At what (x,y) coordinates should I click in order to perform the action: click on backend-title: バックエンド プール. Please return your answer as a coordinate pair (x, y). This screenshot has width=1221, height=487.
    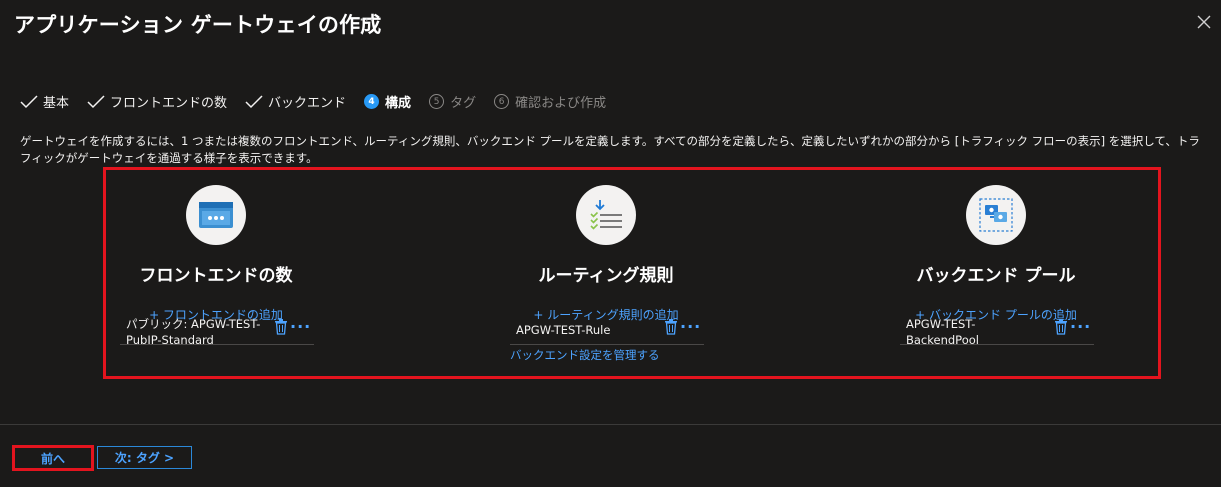
    Looking at the image, I should click on (996, 276).